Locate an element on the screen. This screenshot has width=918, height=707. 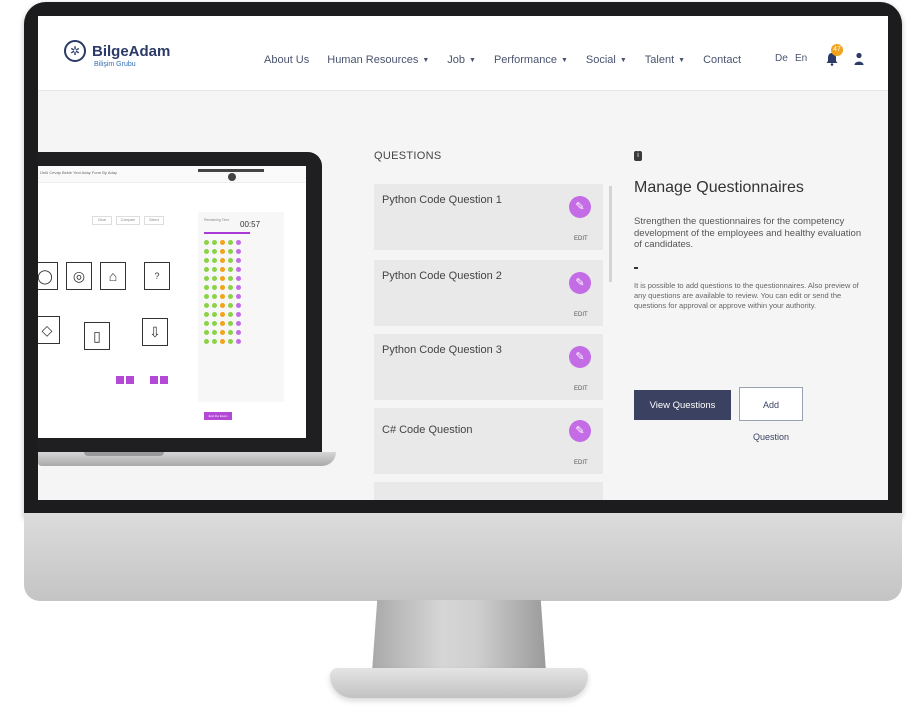
question-card: Python Code Question 1 ✎ EDIT is located at coordinates (488, 217).